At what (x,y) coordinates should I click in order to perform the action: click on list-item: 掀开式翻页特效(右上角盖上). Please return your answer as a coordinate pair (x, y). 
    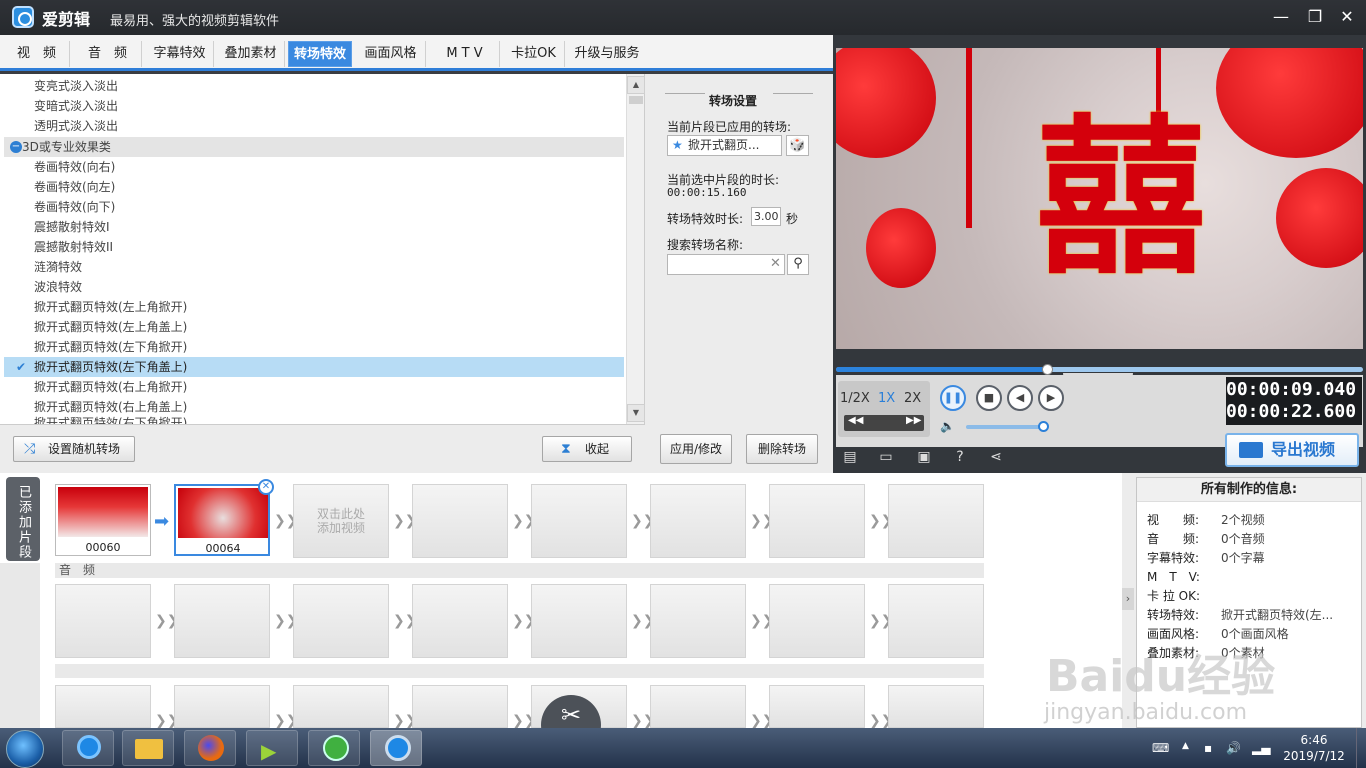
    Looking at the image, I should click on (110, 407).